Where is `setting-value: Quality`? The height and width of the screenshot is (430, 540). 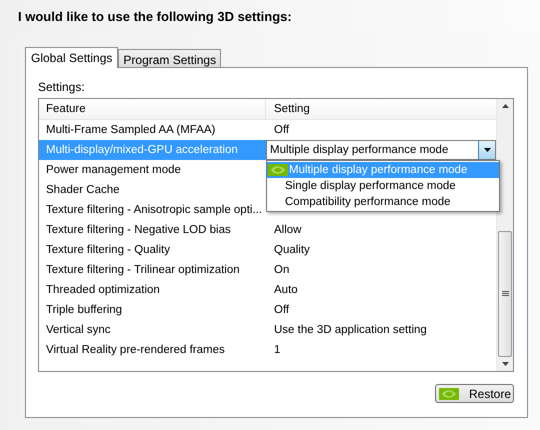
setting-value: Quality is located at coordinates (381, 250).